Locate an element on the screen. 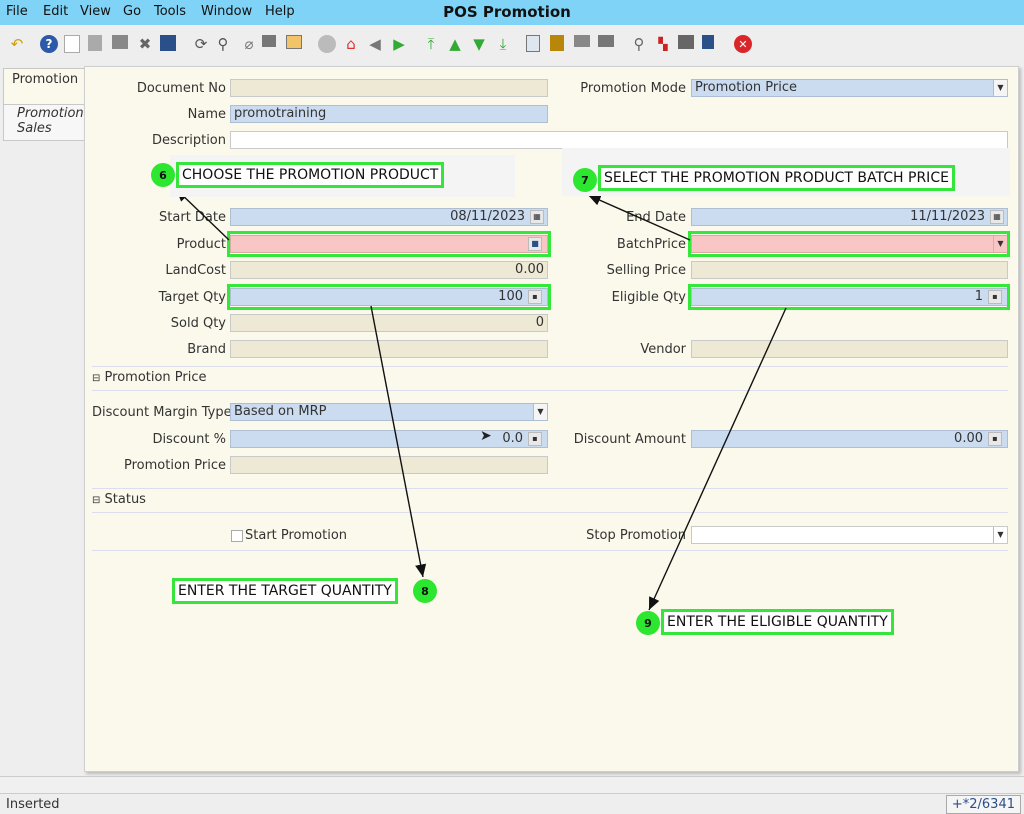  step-badge-7: 7 is located at coordinates (585, 180).